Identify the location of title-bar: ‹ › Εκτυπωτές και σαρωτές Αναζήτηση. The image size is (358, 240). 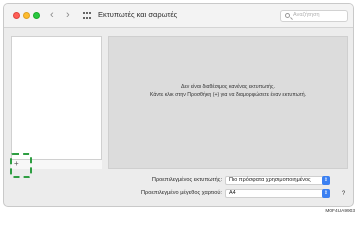
(178, 16).